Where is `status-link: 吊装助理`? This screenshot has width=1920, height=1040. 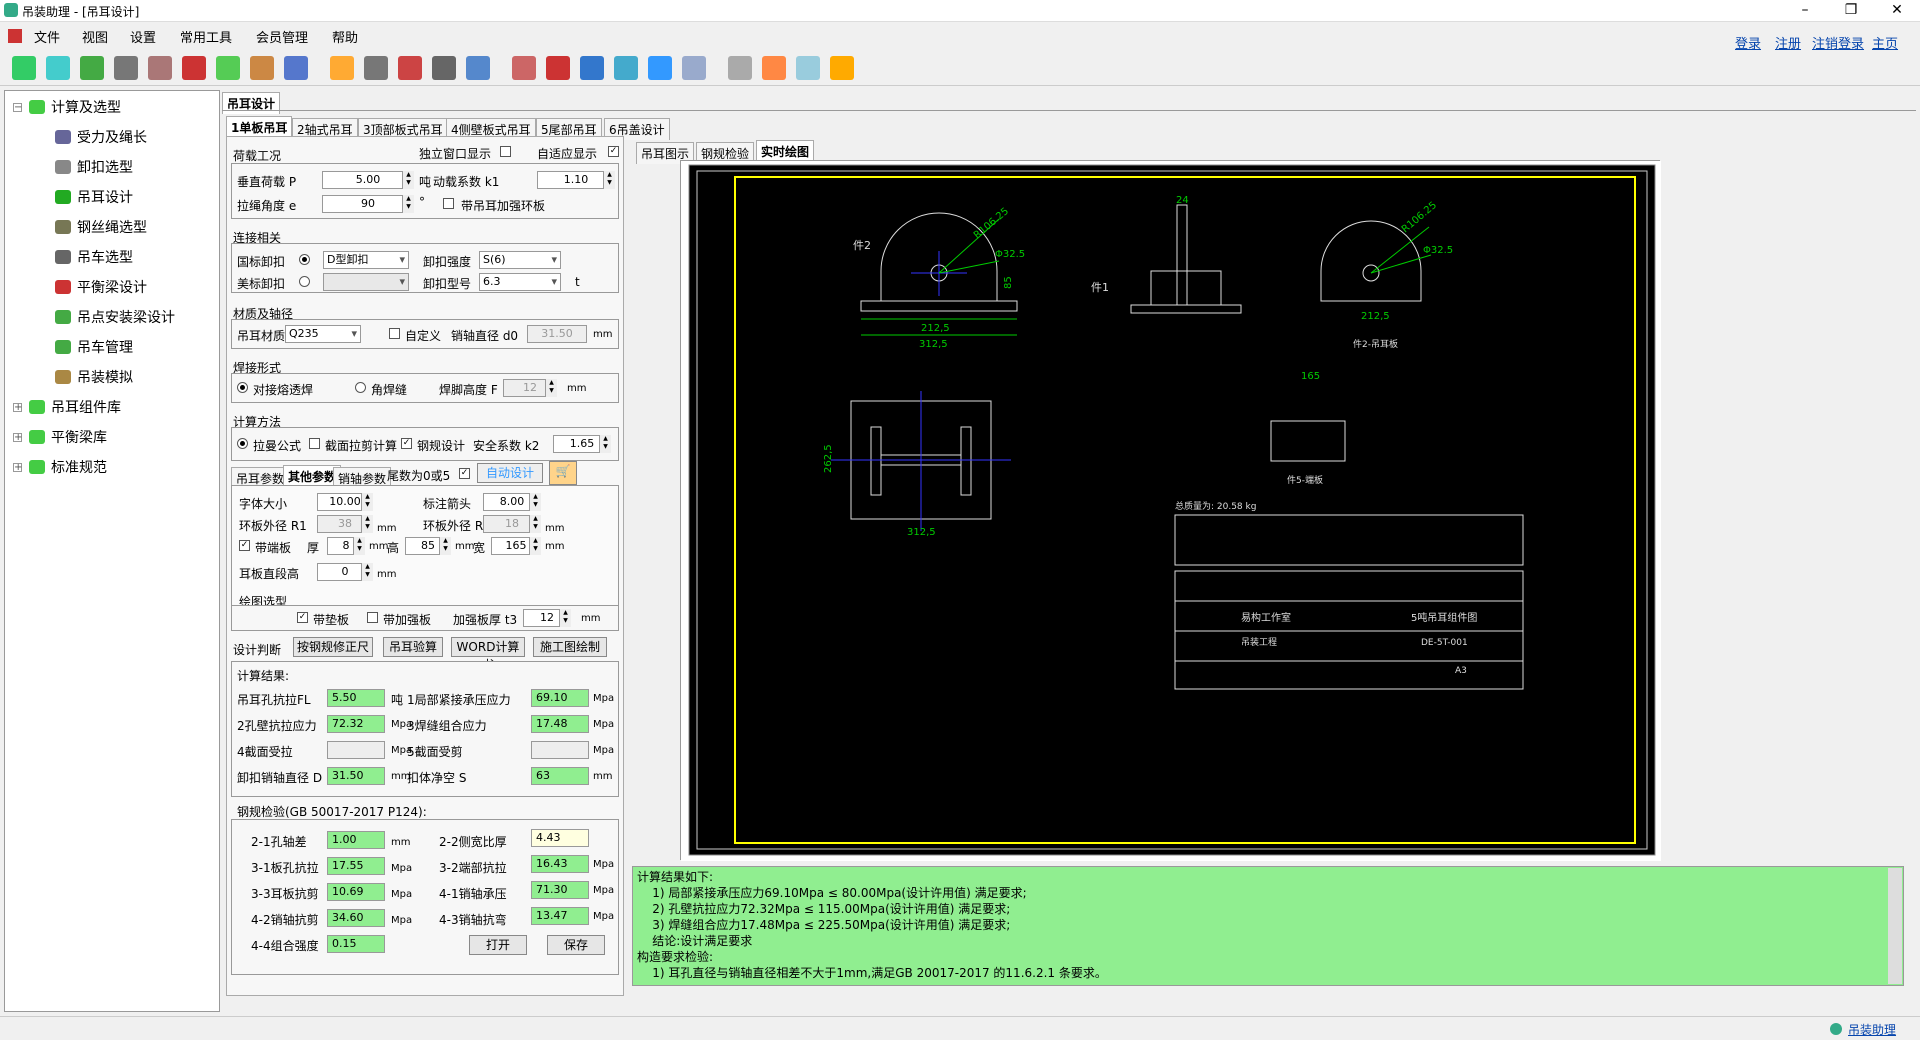
status-link: 吊装助理 is located at coordinates (1872, 1029).